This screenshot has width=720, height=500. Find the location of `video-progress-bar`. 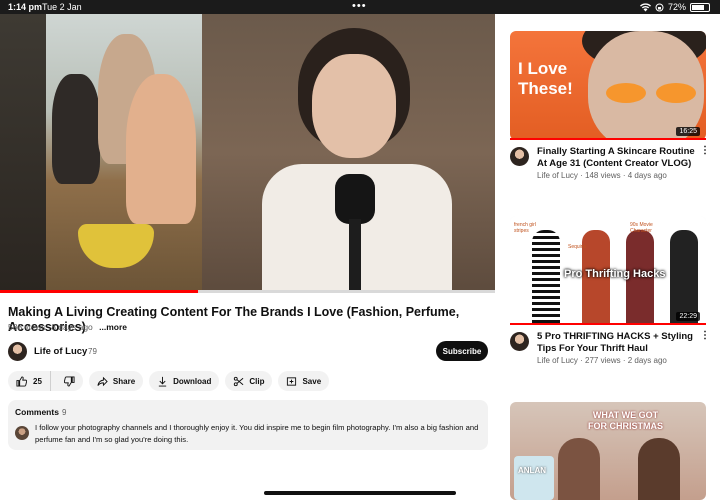

video-progress-bar is located at coordinates (247, 291).